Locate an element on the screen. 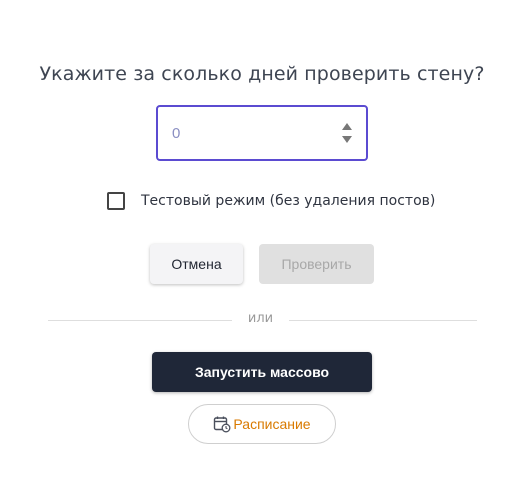 The height and width of the screenshot is (478, 524). days-number-field is located at coordinates (262, 133).